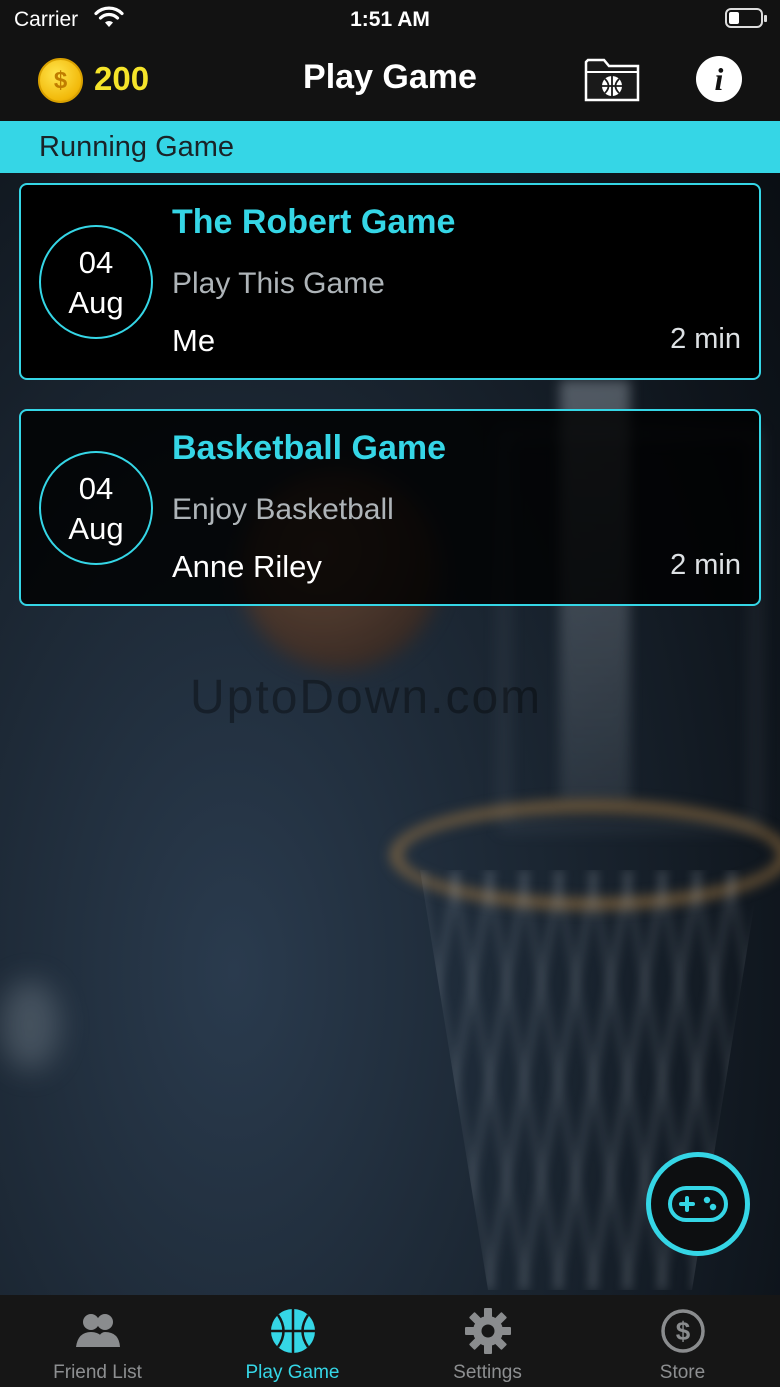 This screenshot has width=780, height=1387. Describe the element at coordinates (488, 1331) in the screenshot. I see `gear-icon` at that location.